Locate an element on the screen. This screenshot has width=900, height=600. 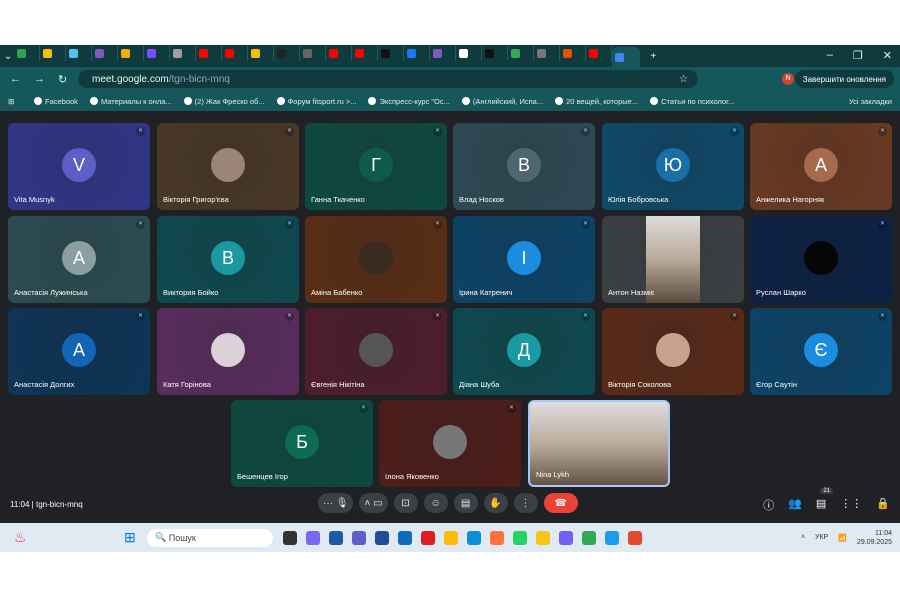
emoji-button: ☺ is located at coordinates (435, 503).